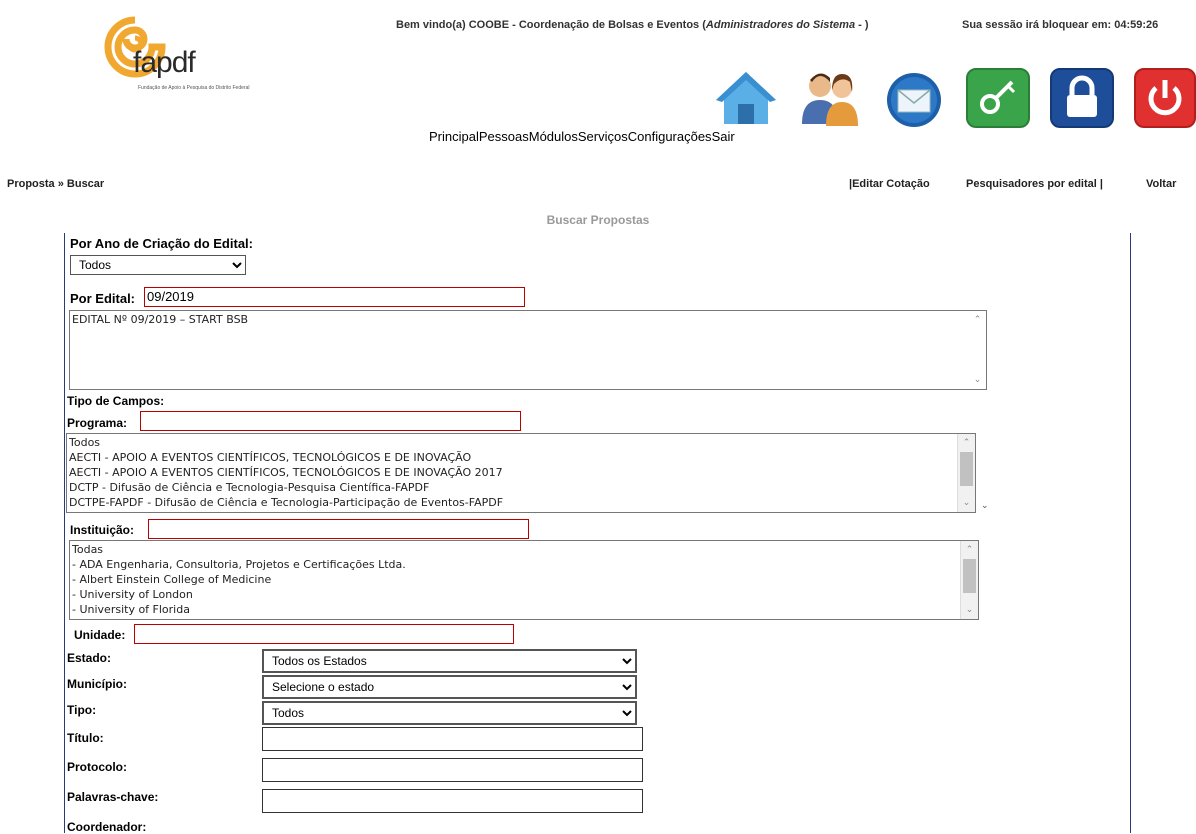 The width and height of the screenshot is (1196, 834). What do you see at coordinates (107, 827) in the screenshot?
I see `coordenador-label: Coordenador:` at bounding box center [107, 827].